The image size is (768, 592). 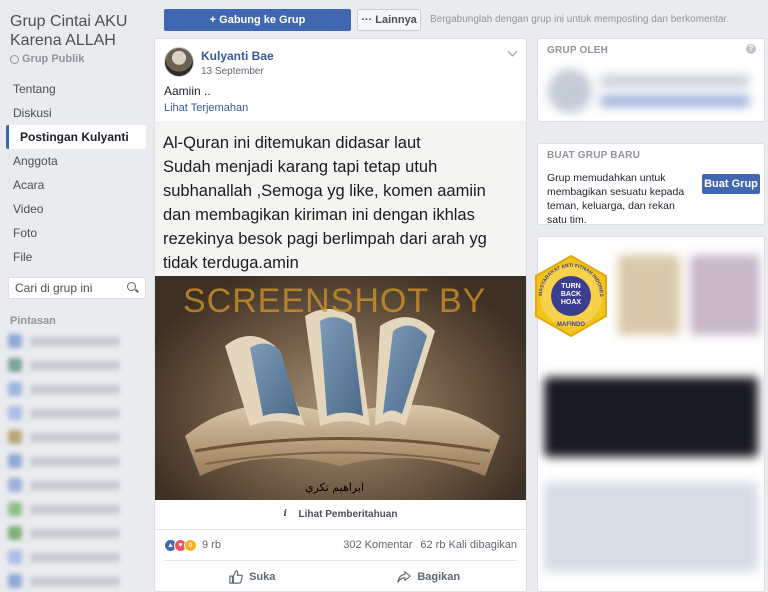 I want to click on nav-item-anggota: Anggota, so click(x=76, y=161).